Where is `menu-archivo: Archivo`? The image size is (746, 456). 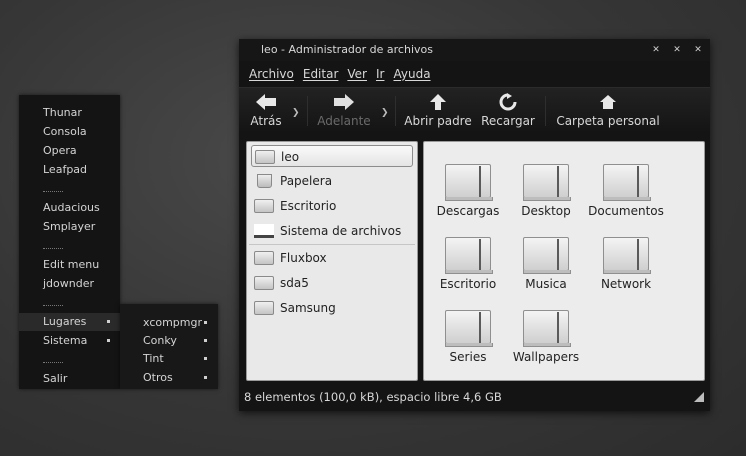
menu-archivo: Archivo is located at coordinates (271, 74).